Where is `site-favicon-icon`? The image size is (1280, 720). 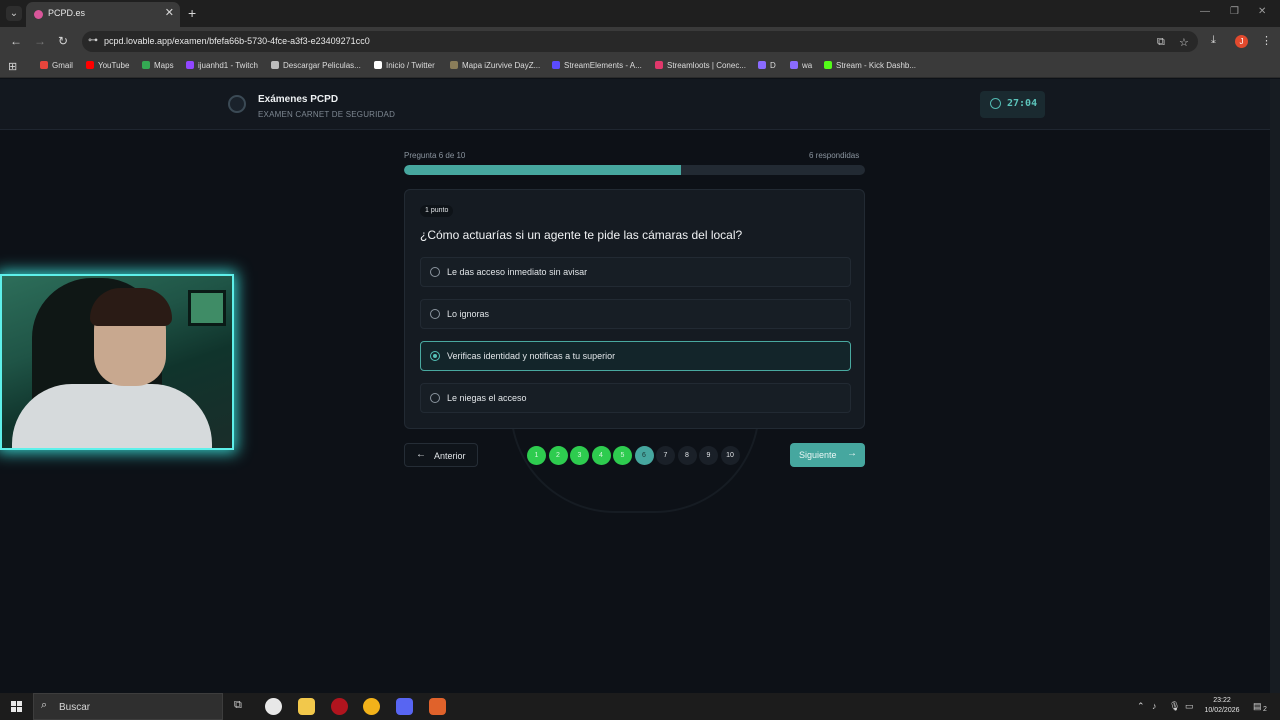
site-favicon-icon is located at coordinates (38, 14).